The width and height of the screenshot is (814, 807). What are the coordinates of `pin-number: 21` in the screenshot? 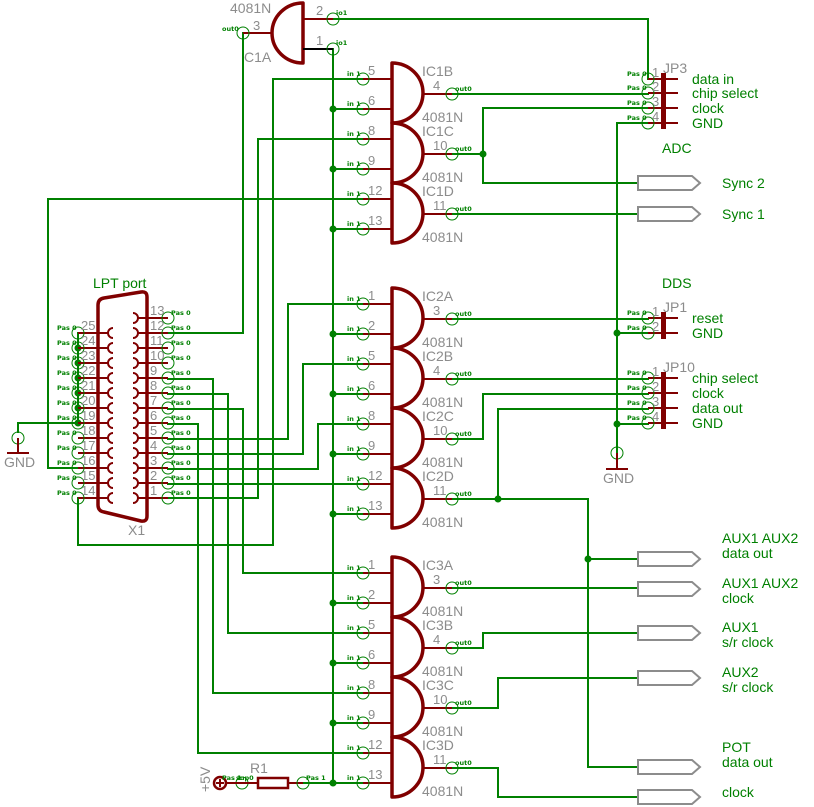 It's located at (88, 385).